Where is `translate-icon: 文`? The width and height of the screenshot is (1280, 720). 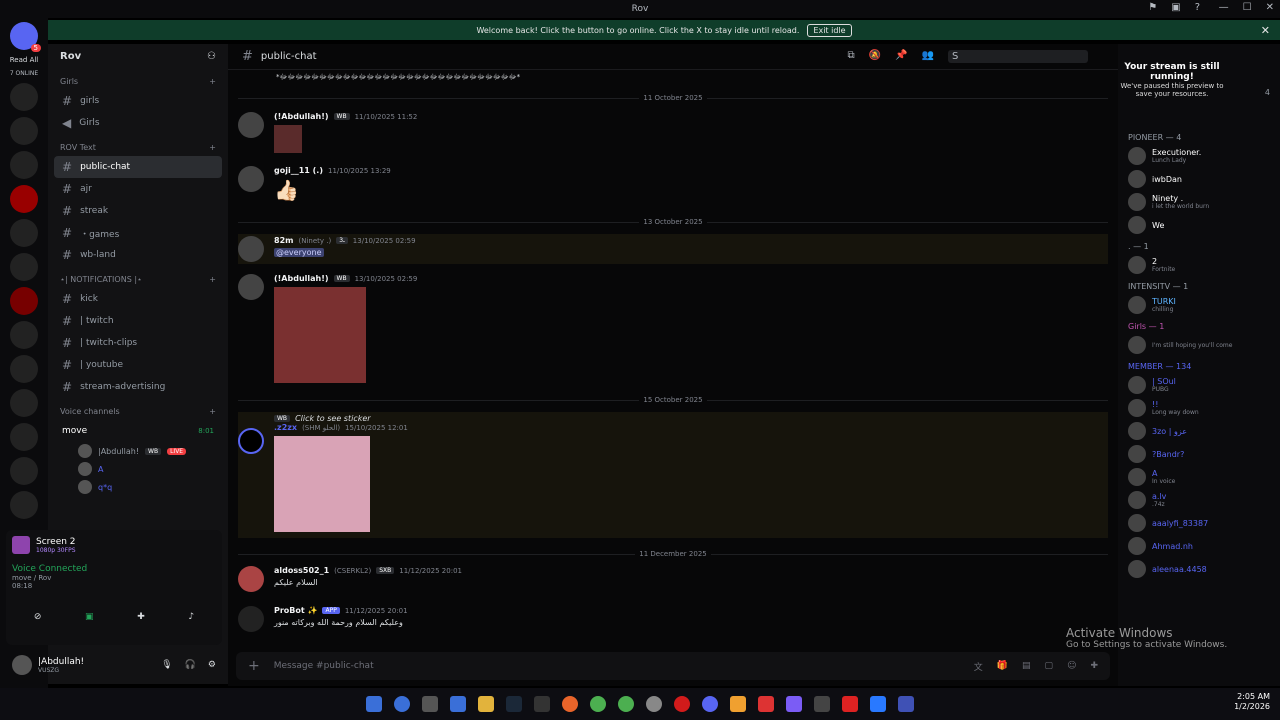 translate-icon: 文 is located at coordinates (978, 666).